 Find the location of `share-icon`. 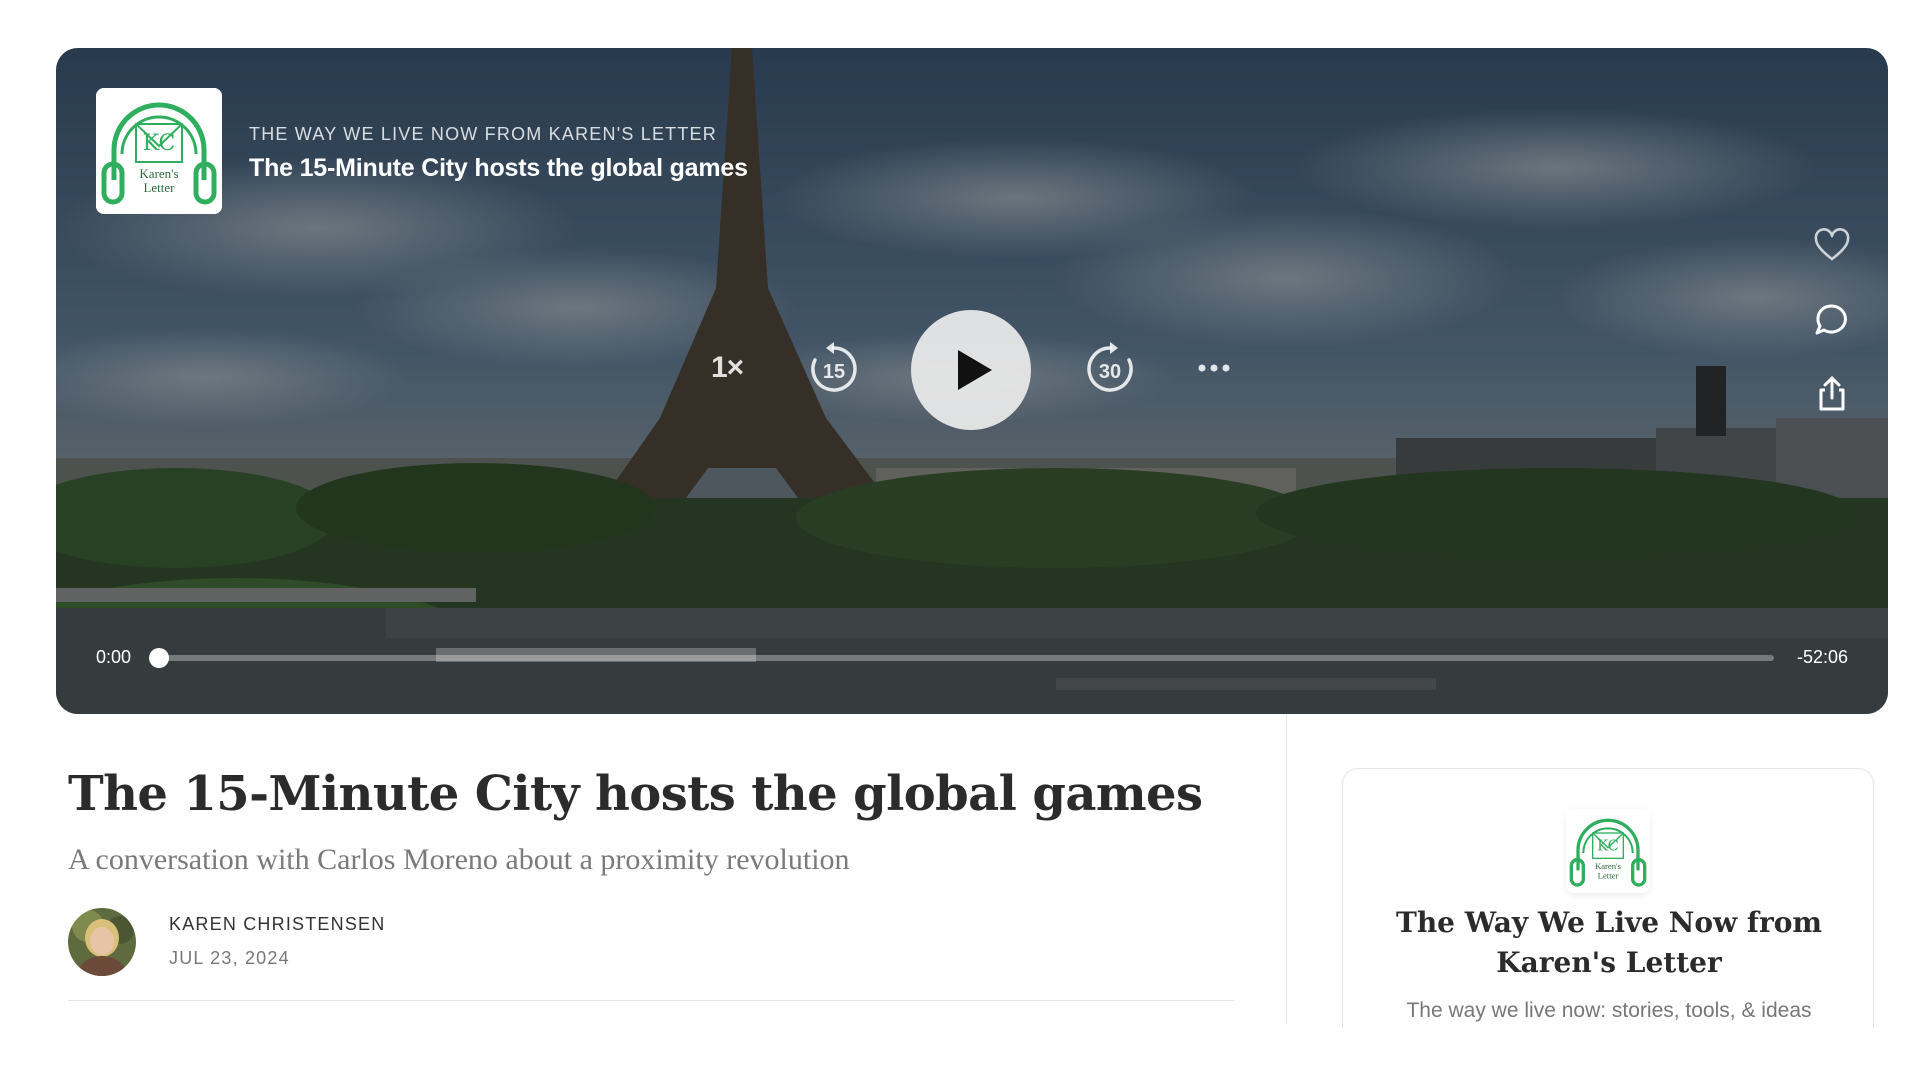

share-icon is located at coordinates (1832, 393).